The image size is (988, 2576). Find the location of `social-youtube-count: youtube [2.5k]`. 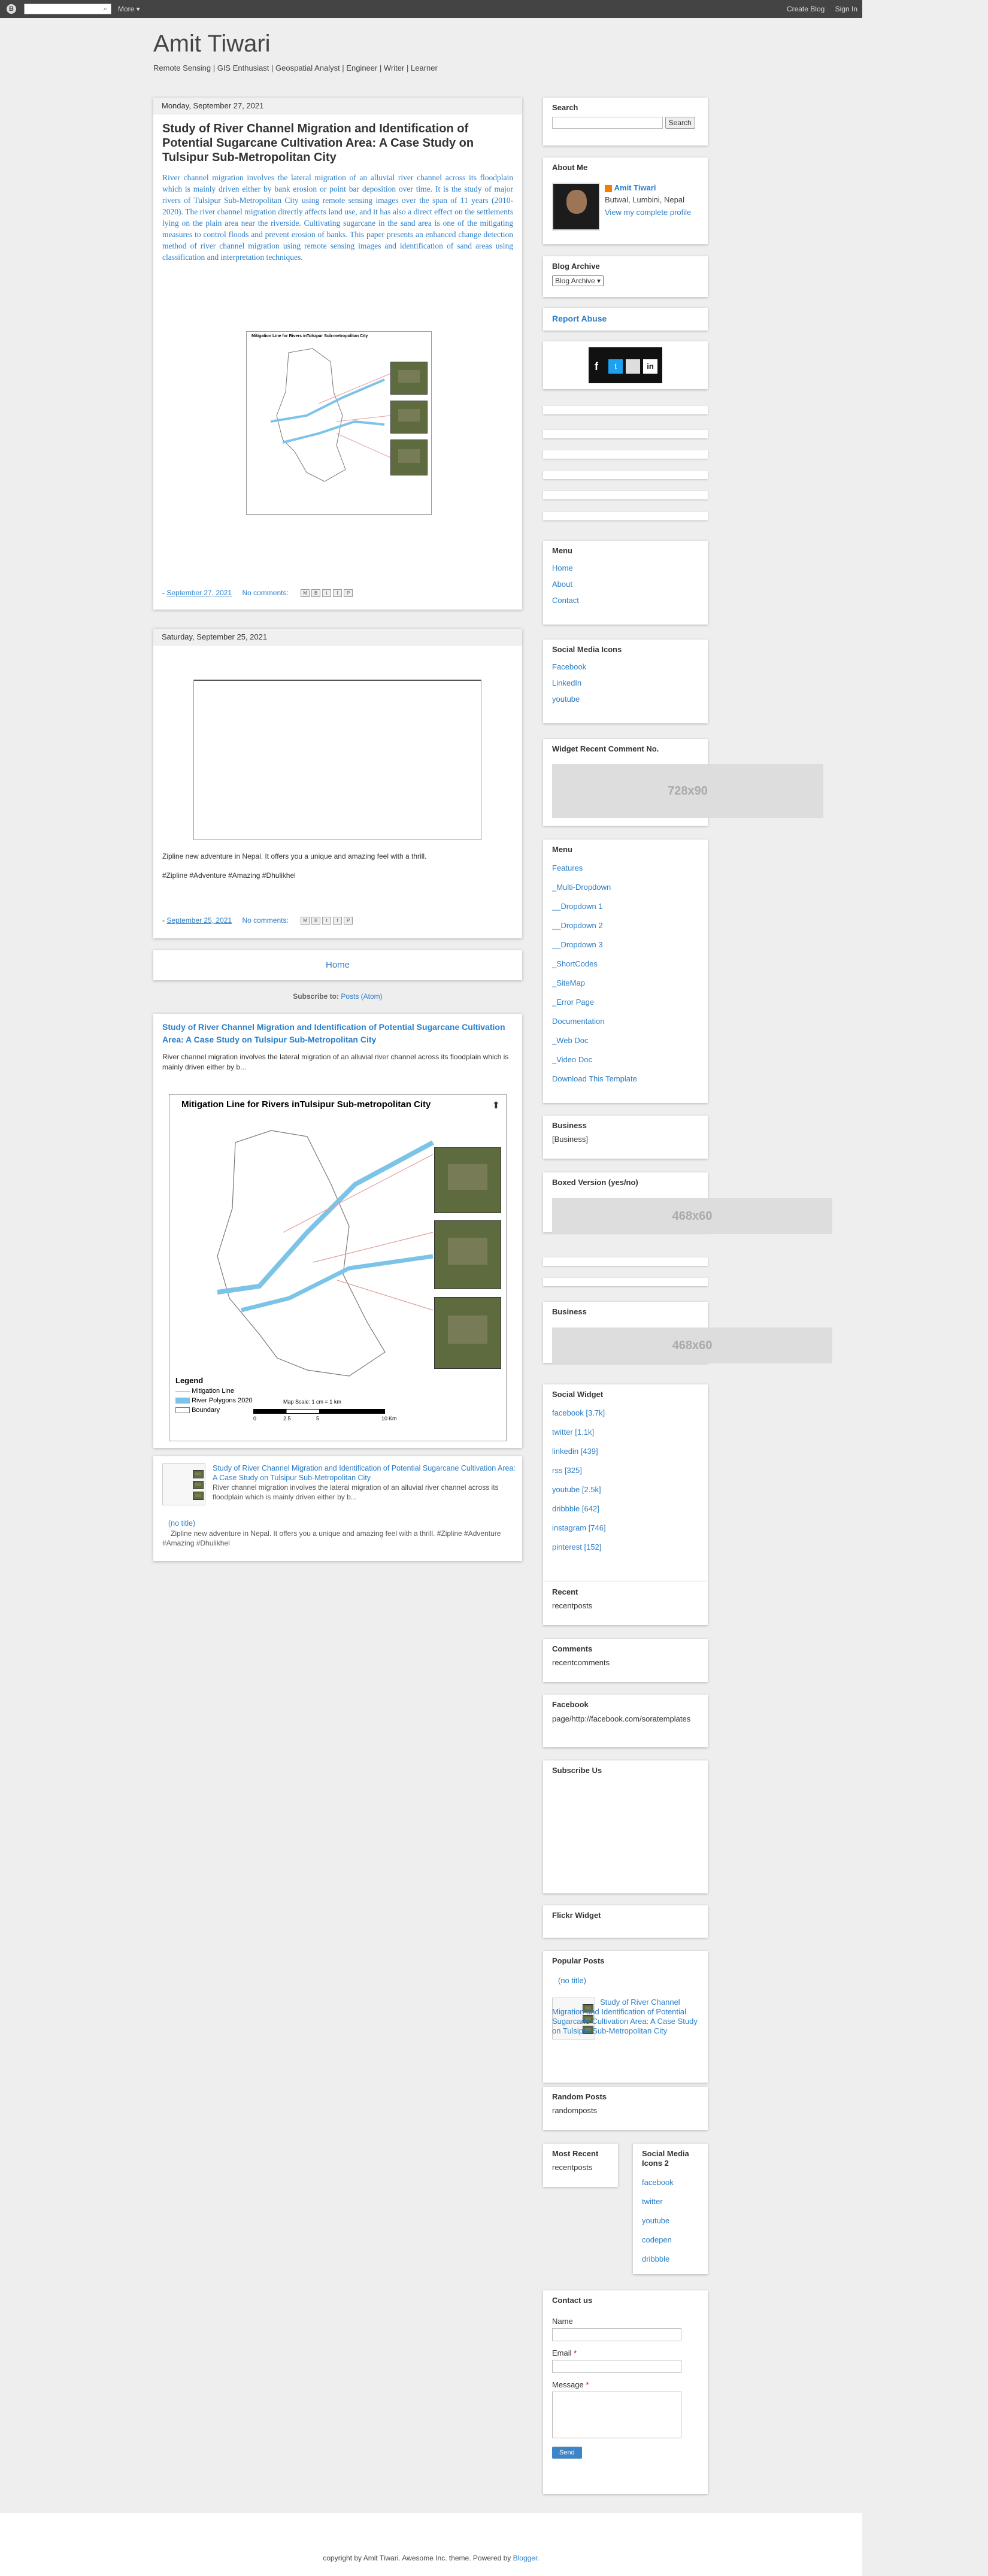

social-youtube-count: youtube [2.5k] is located at coordinates (625, 1489).